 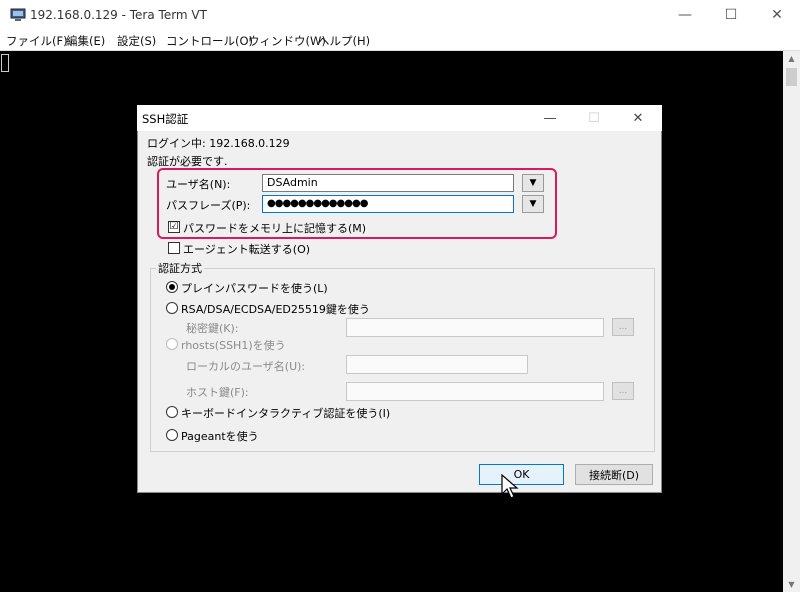 What do you see at coordinates (118, 15) in the screenshot?
I see `window-title: 192.168.0.129 - Tera Term VT` at bounding box center [118, 15].